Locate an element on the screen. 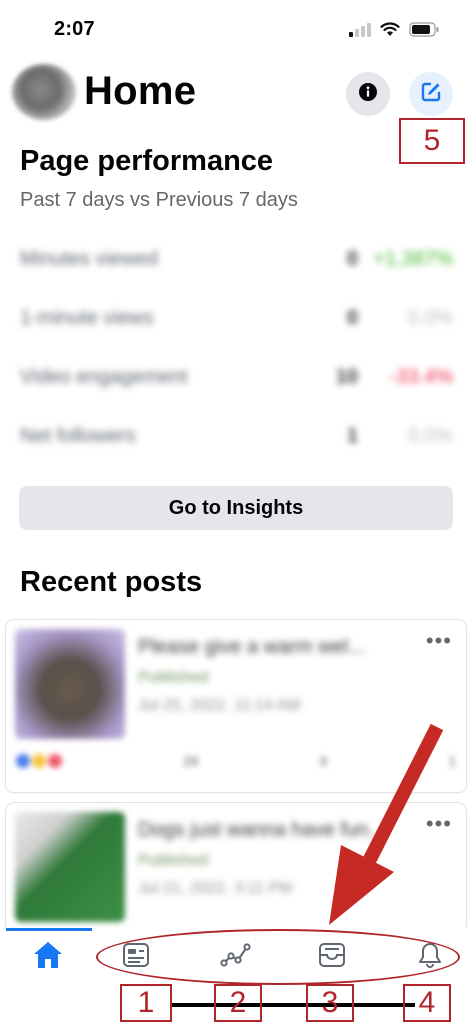 Image resolution: width=473 pixels, height=1024 pixels. post-reach: 28 is located at coordinates (190, 761).